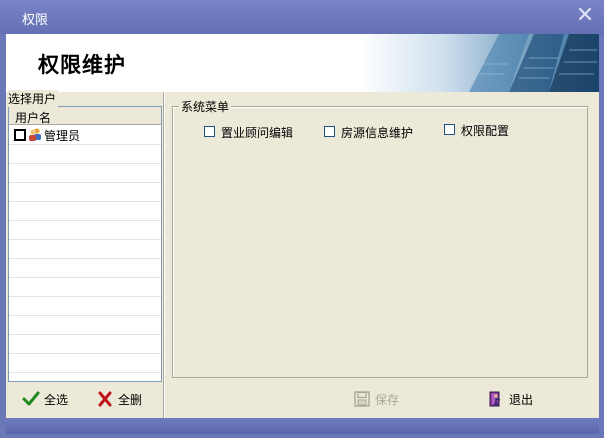 The image size is (604, 438). What do you see at coordinates (105, 399) in the screenshot?
I see `cross-icon` at bounding box center [105, 399].